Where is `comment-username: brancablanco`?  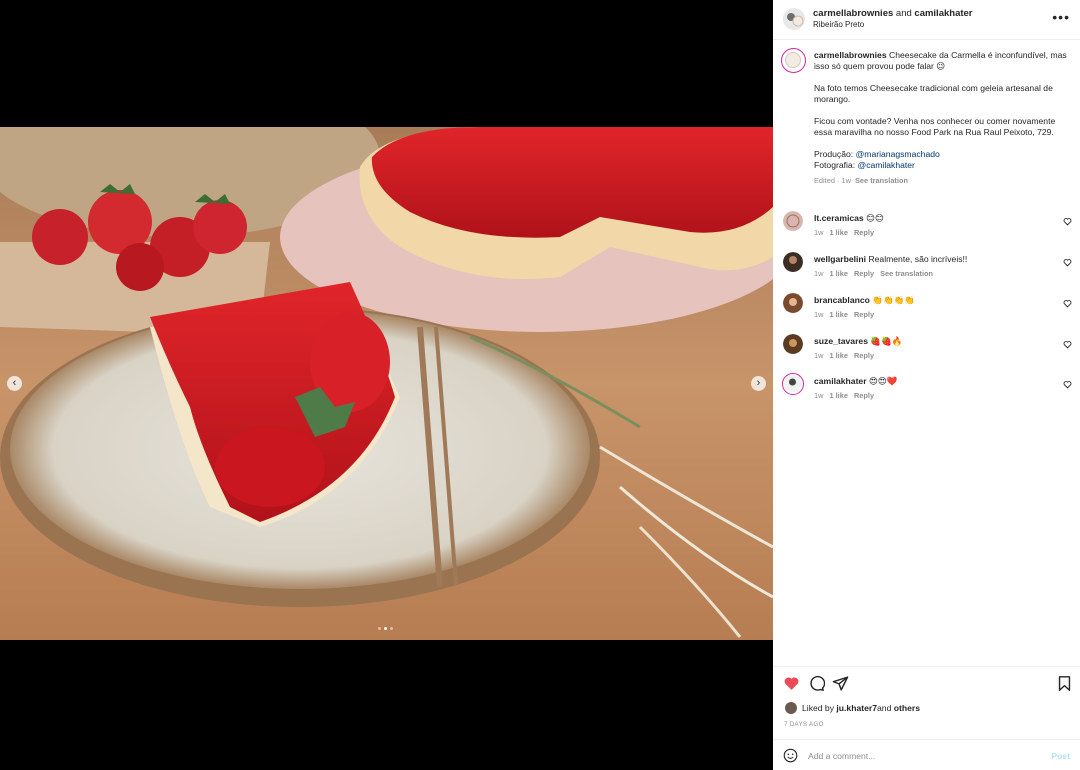 comment-username: brancablanco is located at coordinates (842, 300).